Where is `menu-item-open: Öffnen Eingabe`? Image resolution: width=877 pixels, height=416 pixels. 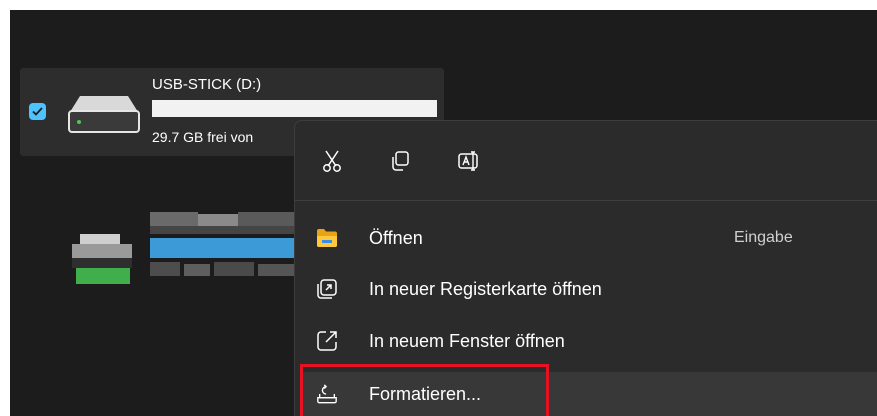
menu-item-open: Öffnen Eingabe is located at coordinates (588, 238).